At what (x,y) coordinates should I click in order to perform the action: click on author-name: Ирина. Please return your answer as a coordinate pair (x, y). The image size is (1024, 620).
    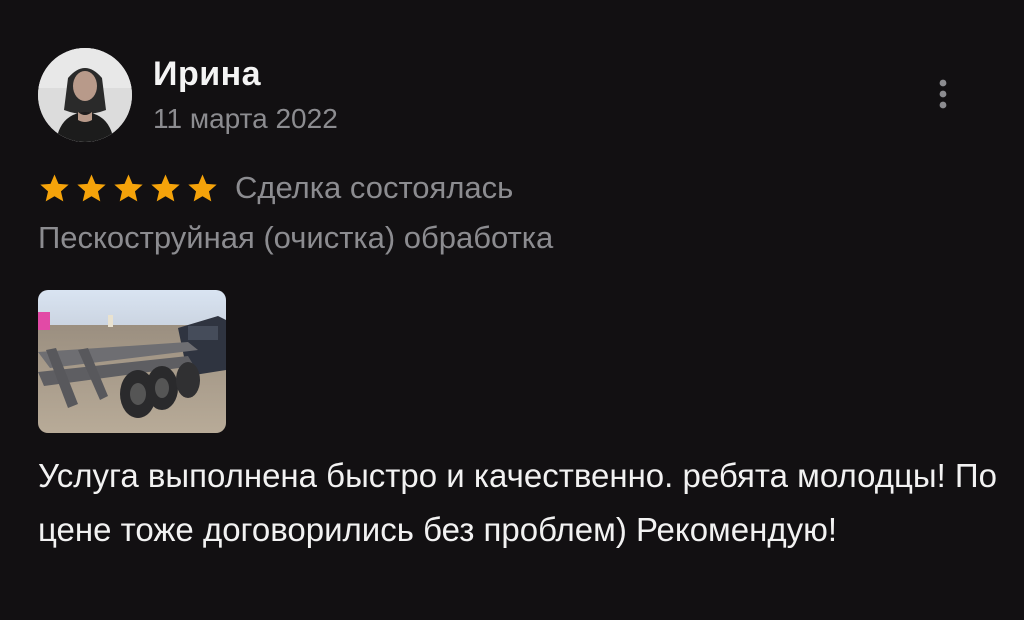
    Looking at the image, I should click on (207, 74).